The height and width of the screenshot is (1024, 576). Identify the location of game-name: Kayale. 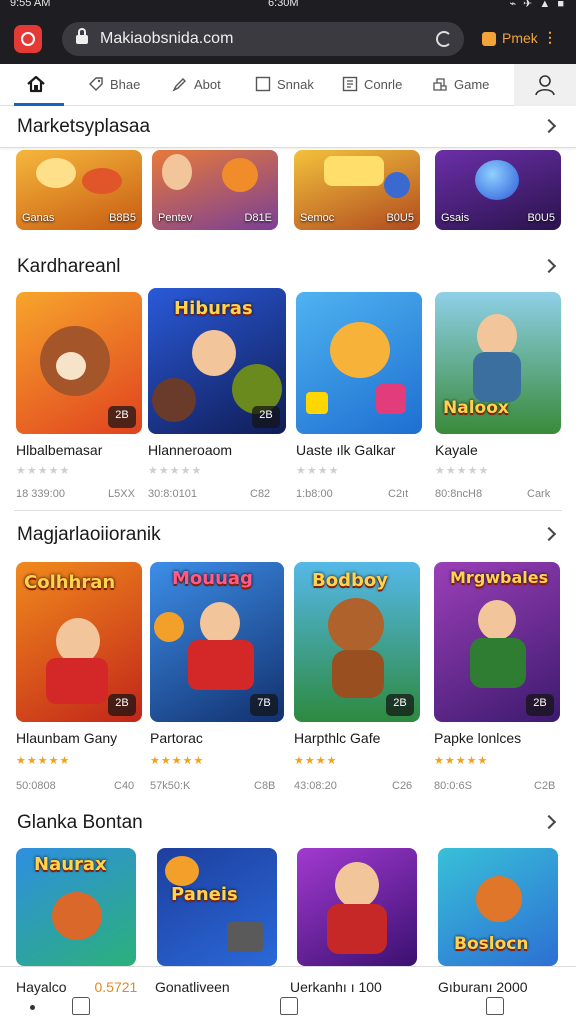
(505, 450).